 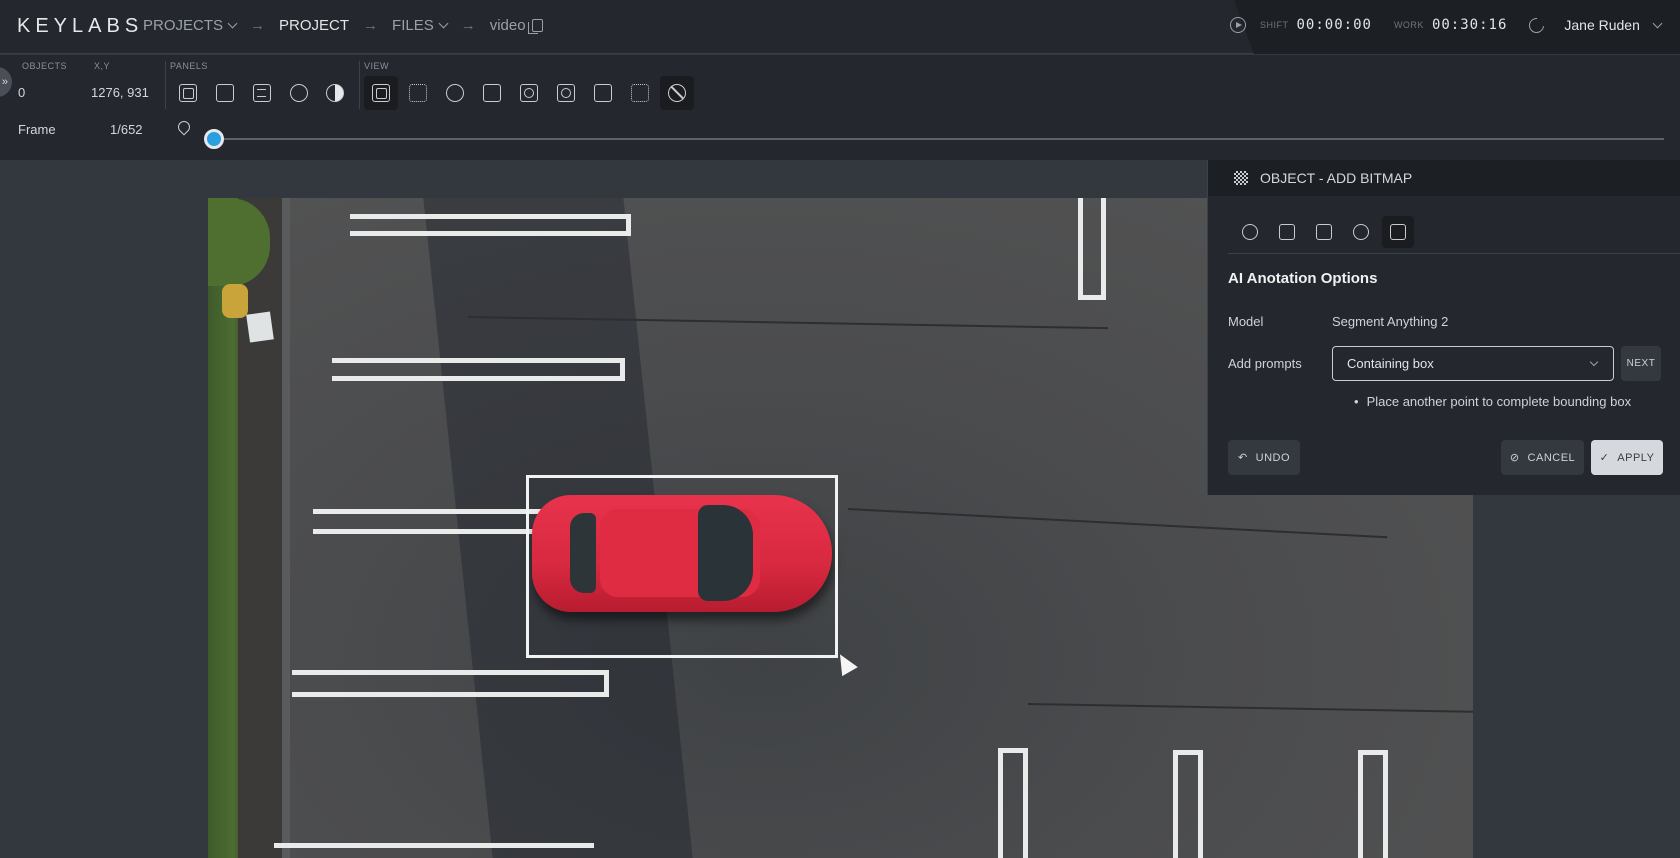 What do you see at coordinates (189, 66) in the screenshot?
I see `panels-label: PANELS` at bounding box center [189, 66].